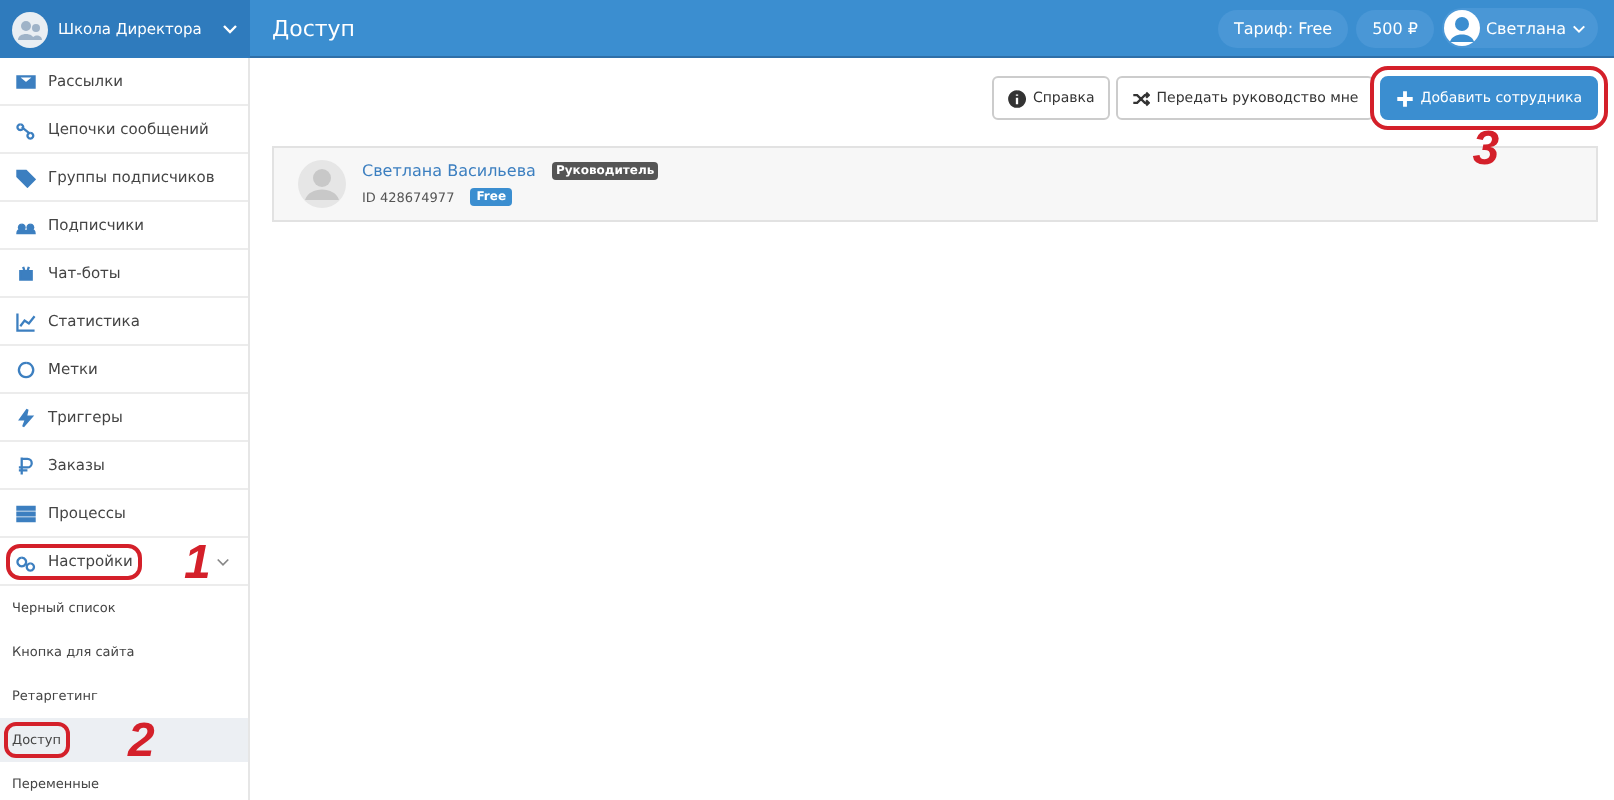 The width and height of the screenshot is (1614, 800). I want to click on annotation-number: 2, so click(141, 742).